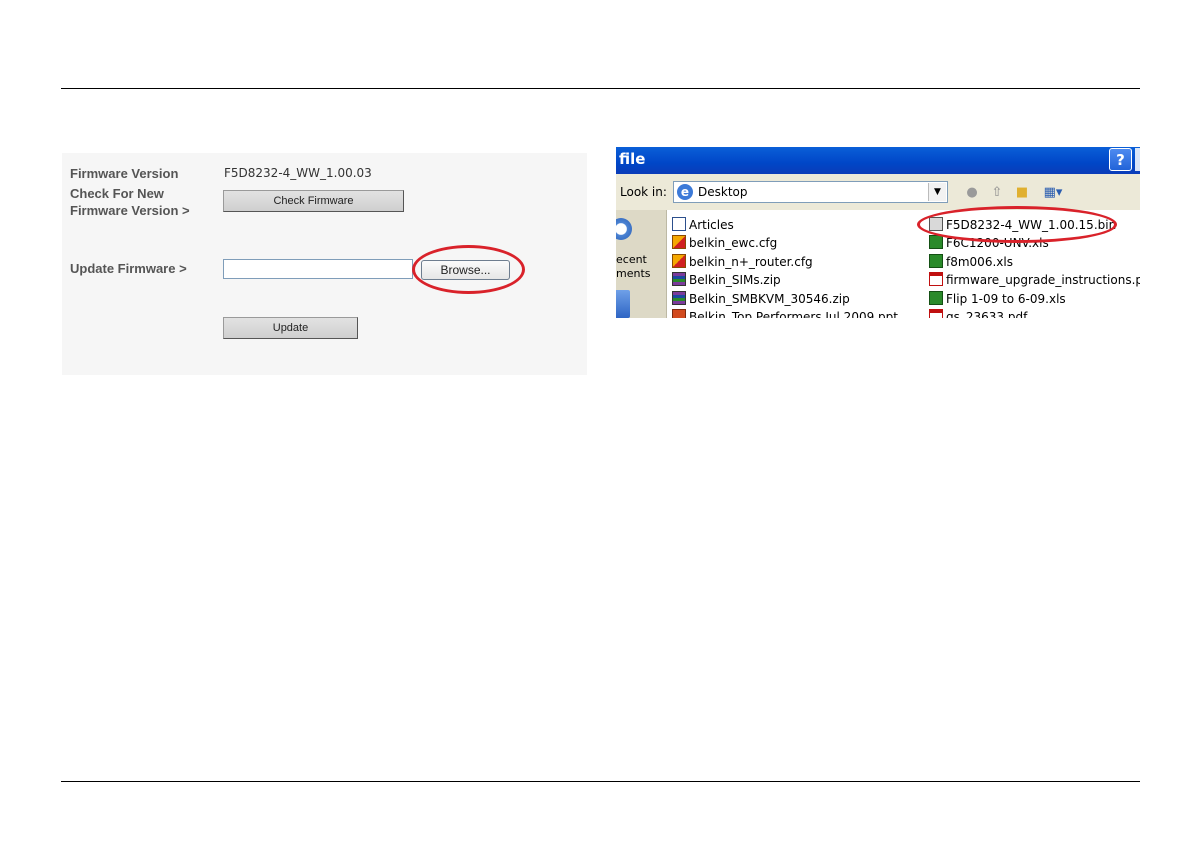 This screenshot has width=1201, height=842. What do you see at coordinates (978, 313) in the screenshot?
I see `list-item: gs_23633.pdf` at bounding box center [978, 313].